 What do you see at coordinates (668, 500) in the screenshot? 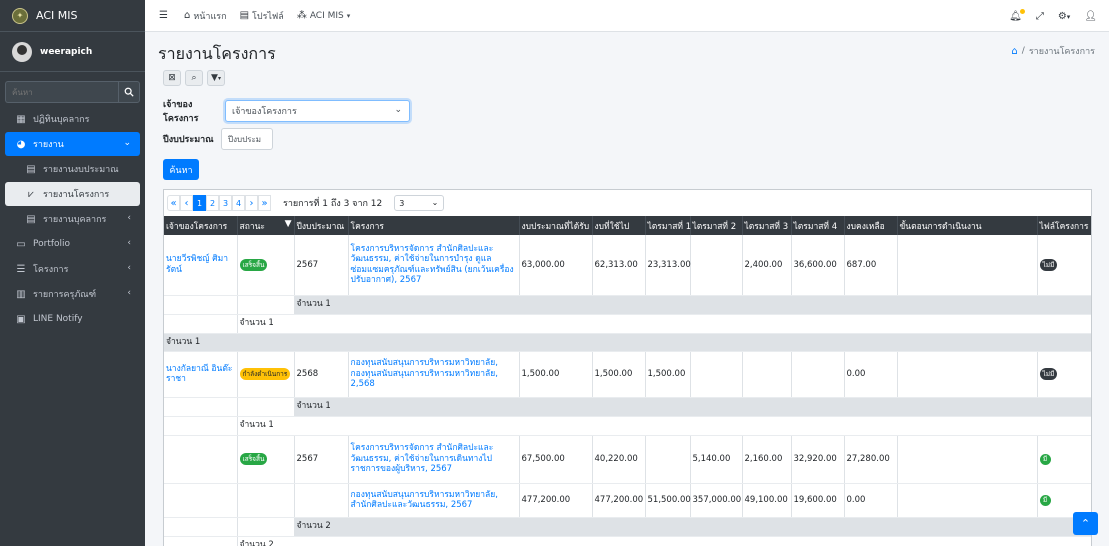
I see `q1-cell: 51,500.00` at bounding box center [668, 500].